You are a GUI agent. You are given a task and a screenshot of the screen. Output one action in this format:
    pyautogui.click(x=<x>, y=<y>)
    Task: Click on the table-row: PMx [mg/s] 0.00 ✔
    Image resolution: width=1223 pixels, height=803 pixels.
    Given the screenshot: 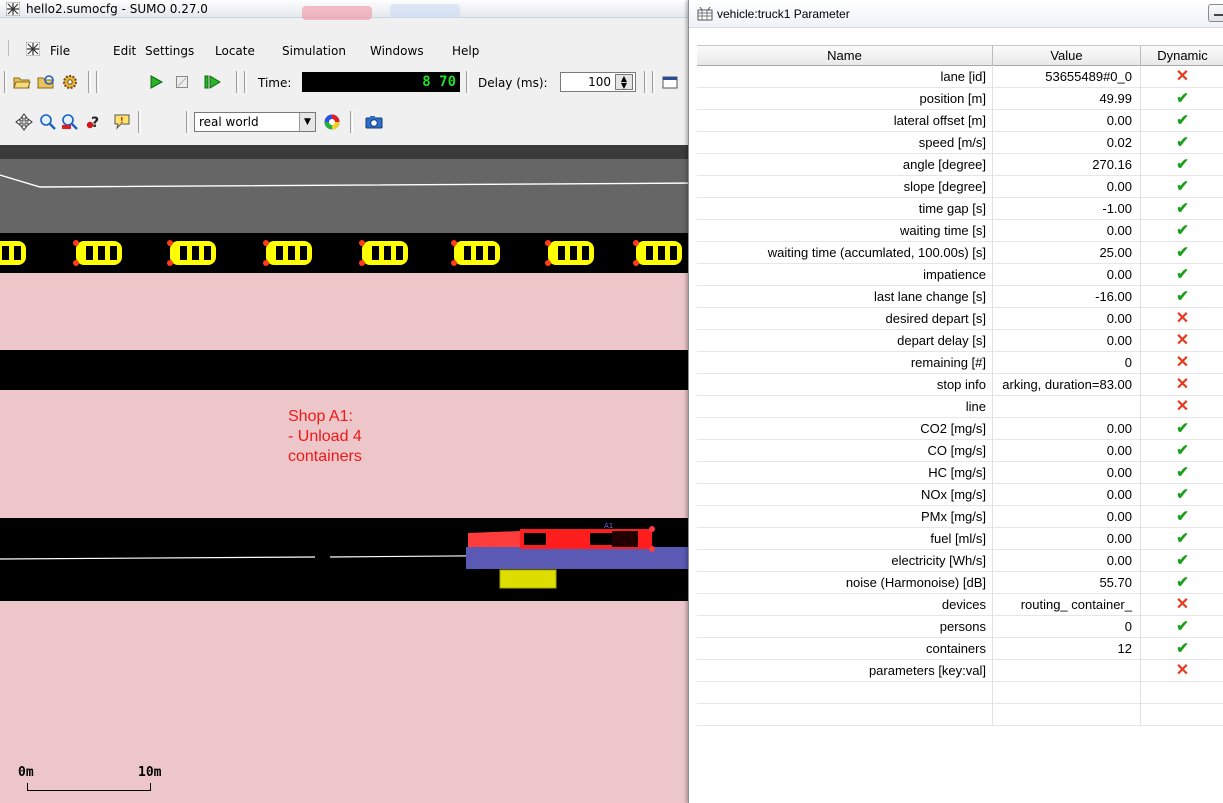 What is the action you would take?
    pyautogui.click(x=960, y=517)
    